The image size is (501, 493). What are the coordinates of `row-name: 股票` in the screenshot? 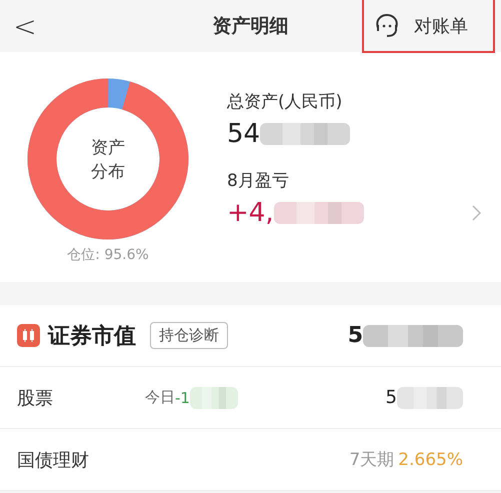 It's located at (35, 398).